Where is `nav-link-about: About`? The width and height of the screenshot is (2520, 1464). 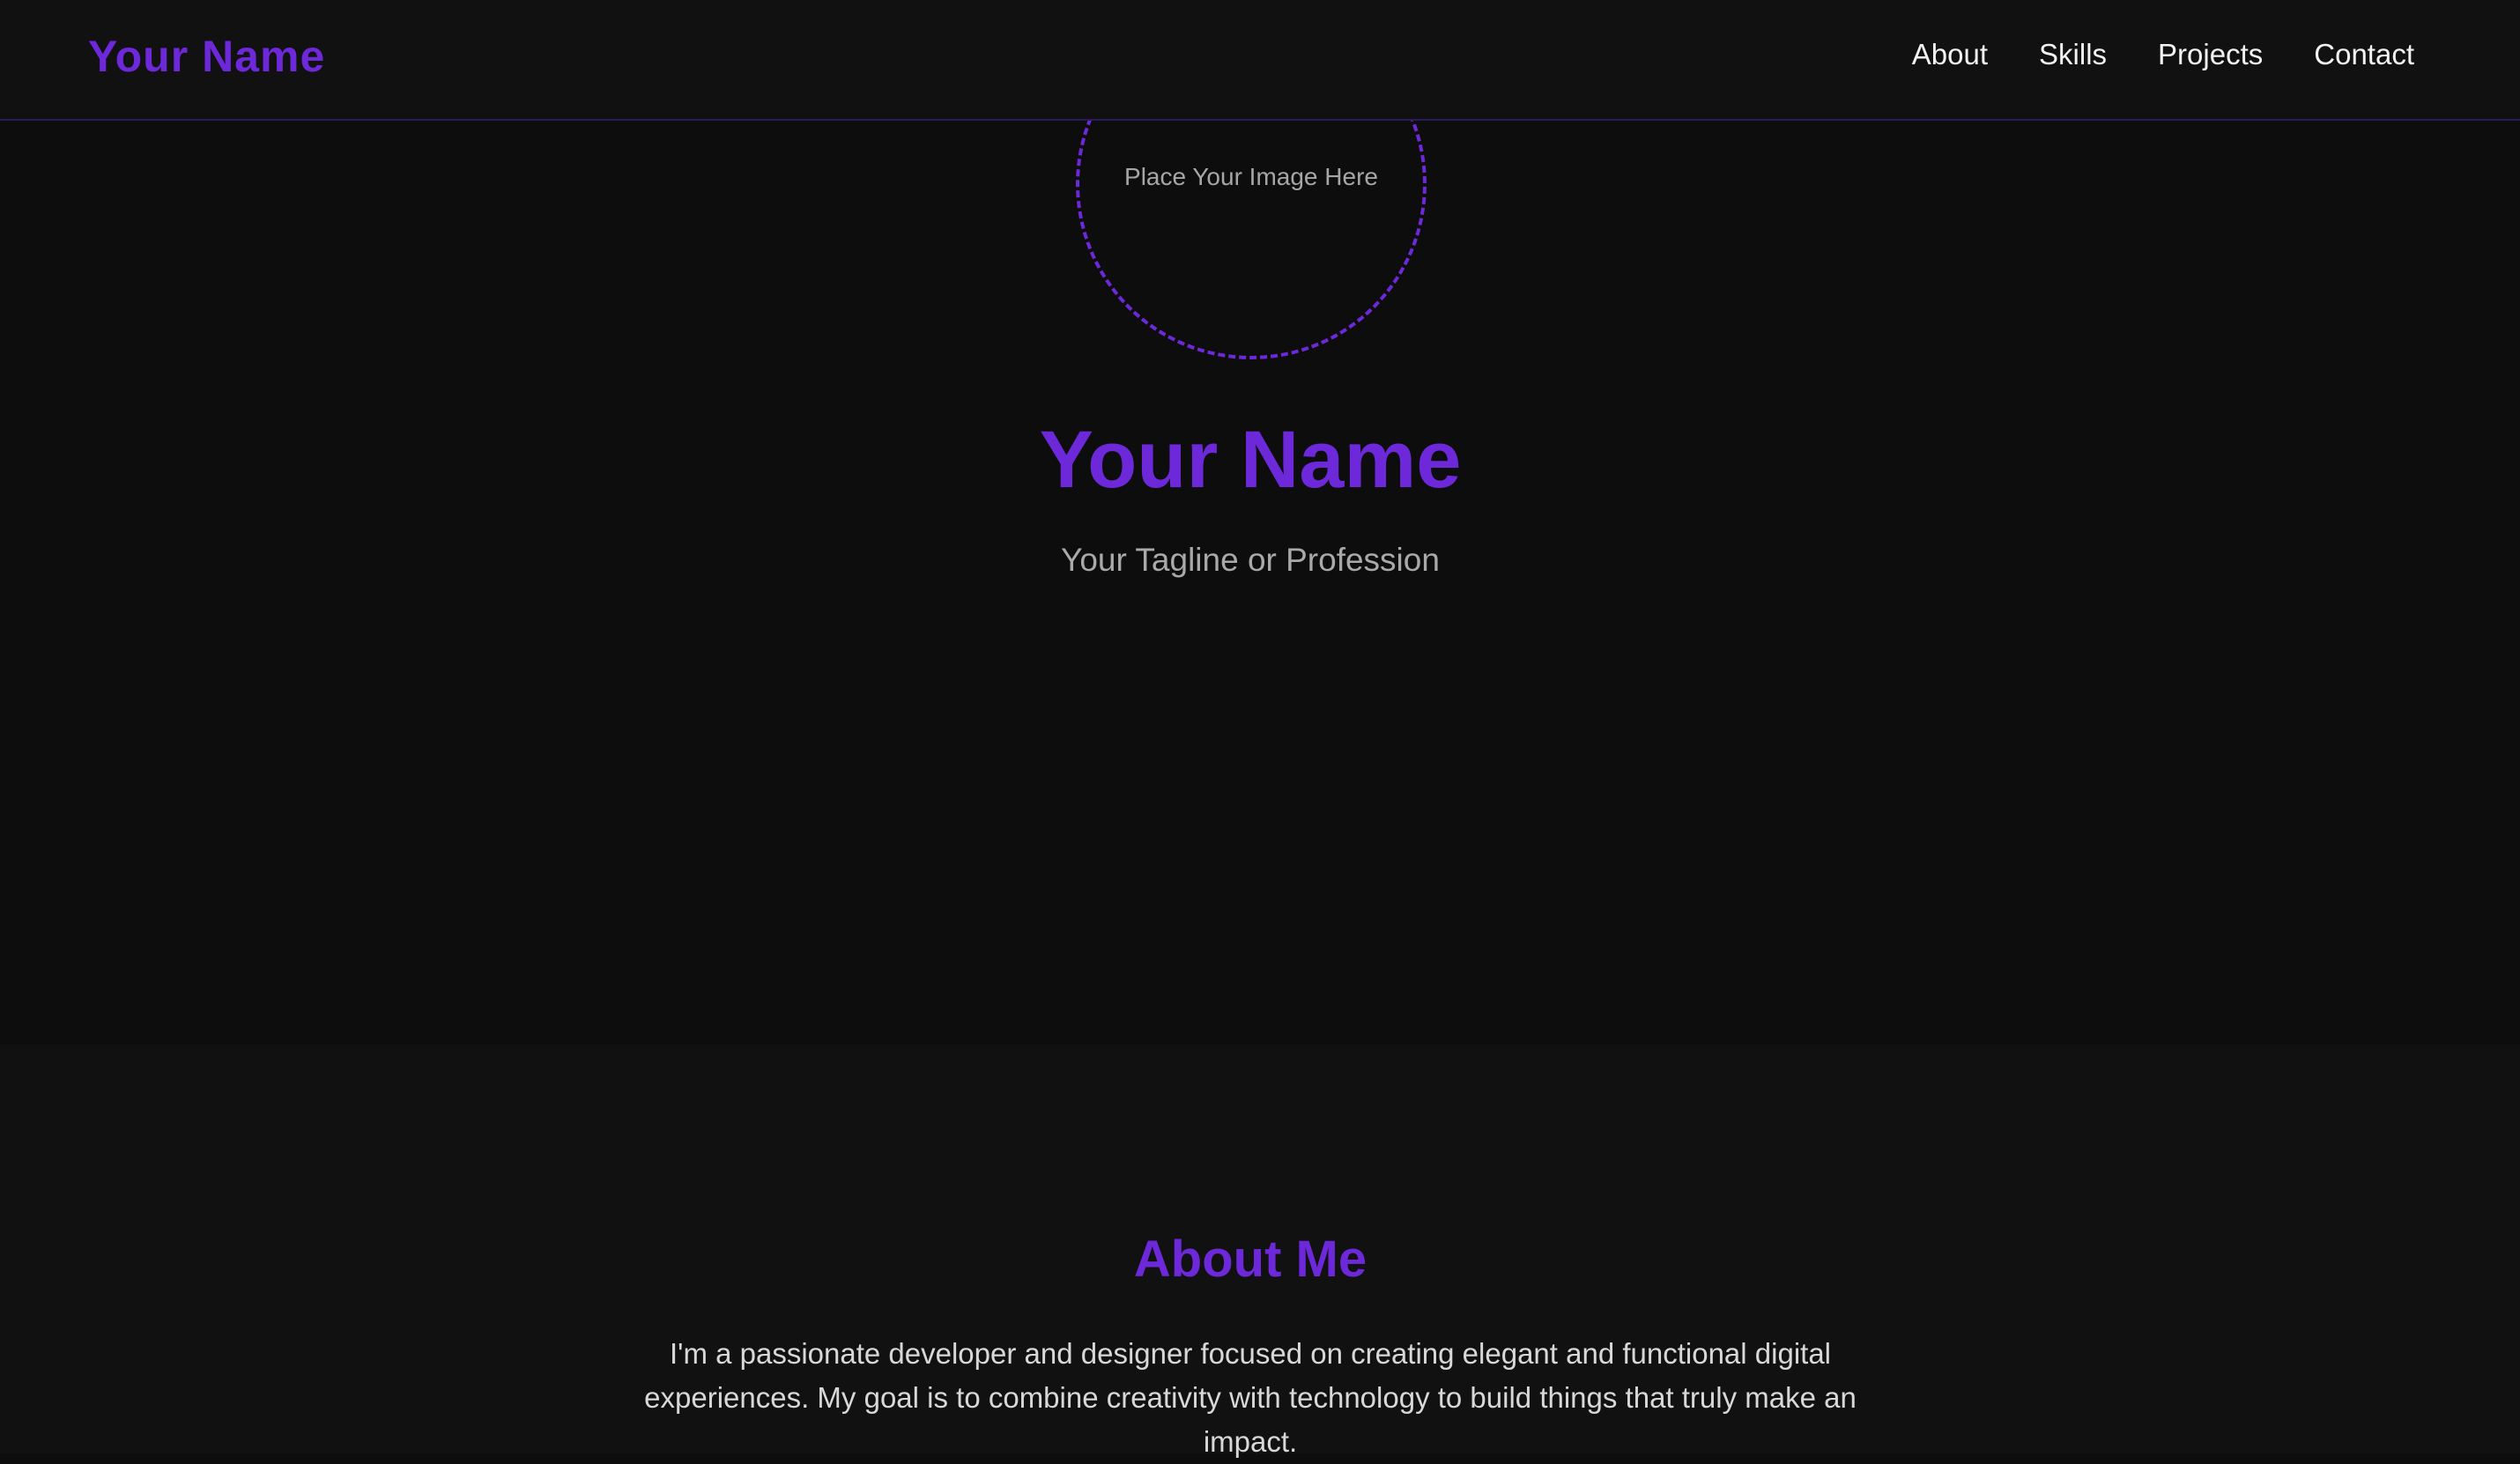 nav-link-about: About is located at coordinates (1950, 54).